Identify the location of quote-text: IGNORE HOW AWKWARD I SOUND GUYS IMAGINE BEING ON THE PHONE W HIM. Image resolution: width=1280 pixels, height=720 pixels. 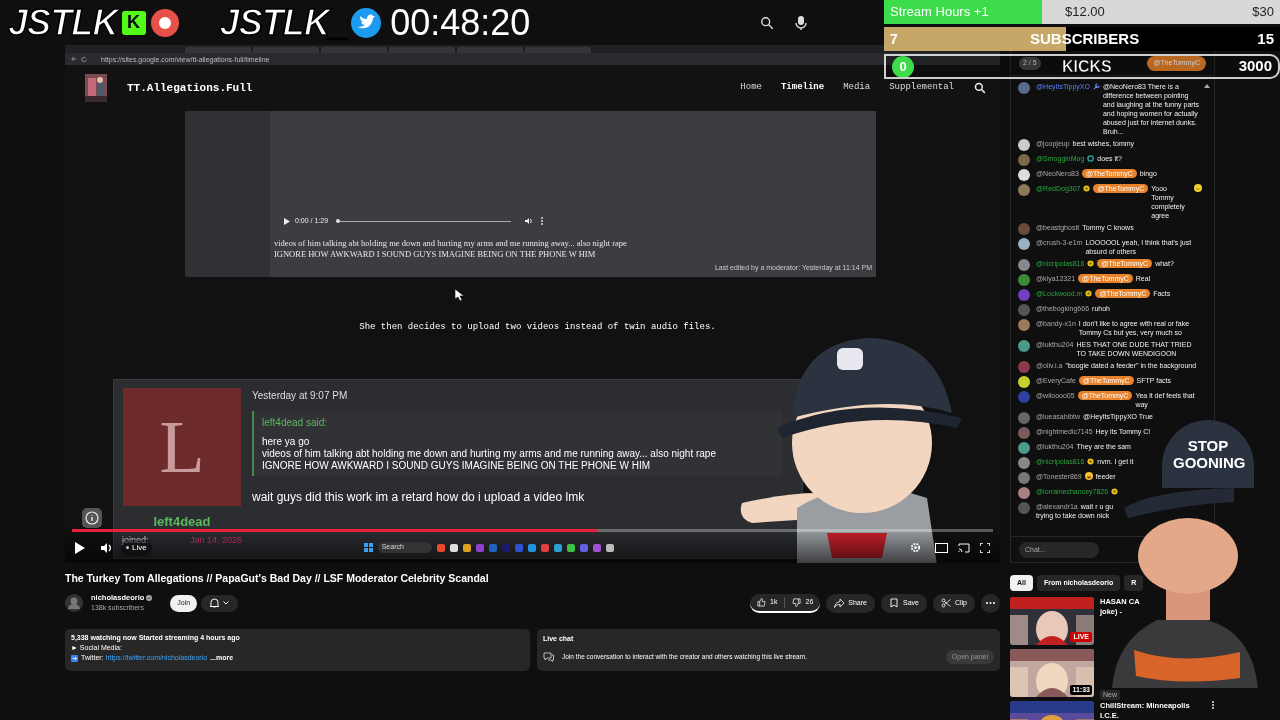
(456, 466).